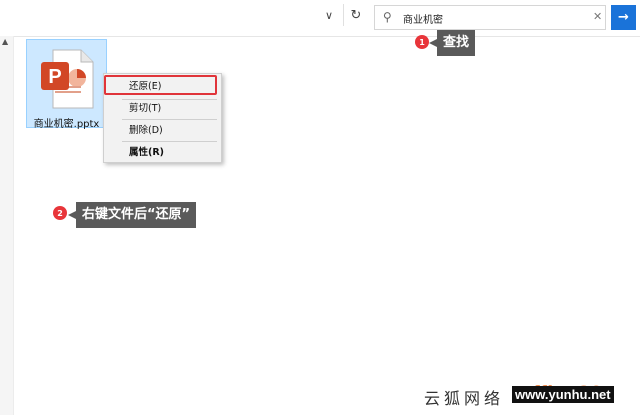  What do you see at coordinates (387, 17) in the screenshot?
I see `search-icon: ⚲` at bounding box center [387, 17].